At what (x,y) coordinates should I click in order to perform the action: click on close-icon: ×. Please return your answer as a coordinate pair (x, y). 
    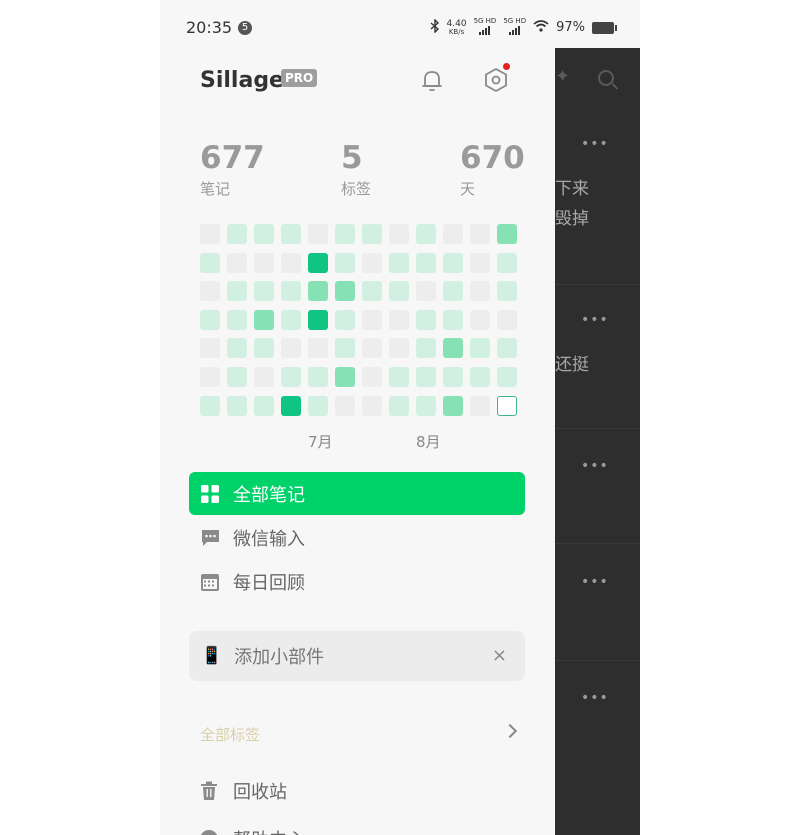
    Looking at the image, I should click on (499, 655).